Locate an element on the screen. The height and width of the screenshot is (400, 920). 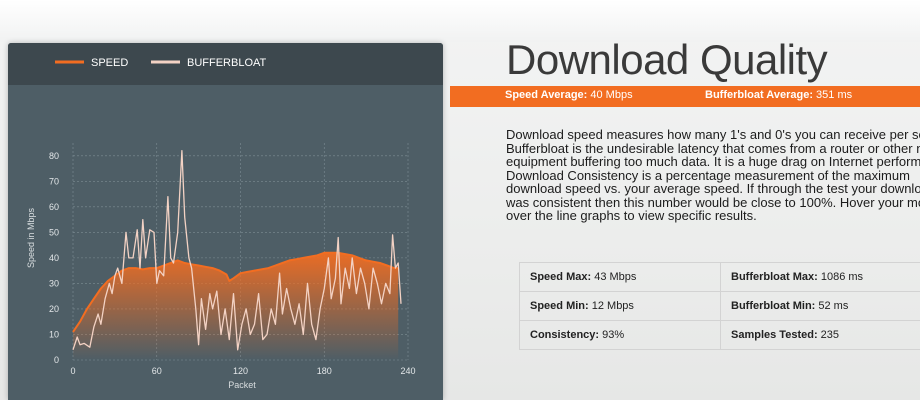
y-tick-label: 60 is located at coordinates (54, 207).